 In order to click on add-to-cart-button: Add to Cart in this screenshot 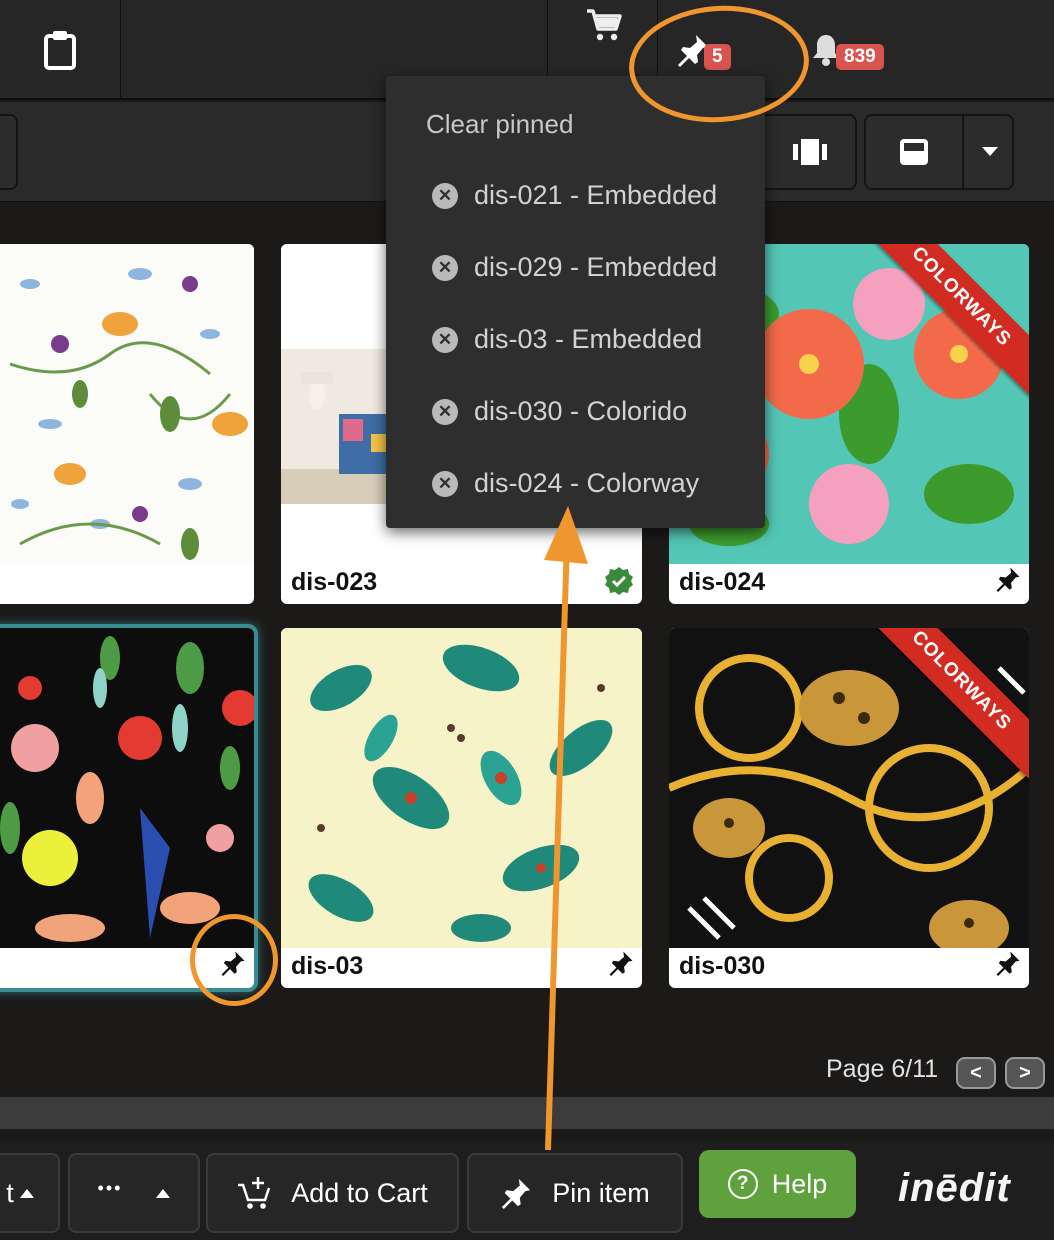, I will do `click(332, 1193)`.